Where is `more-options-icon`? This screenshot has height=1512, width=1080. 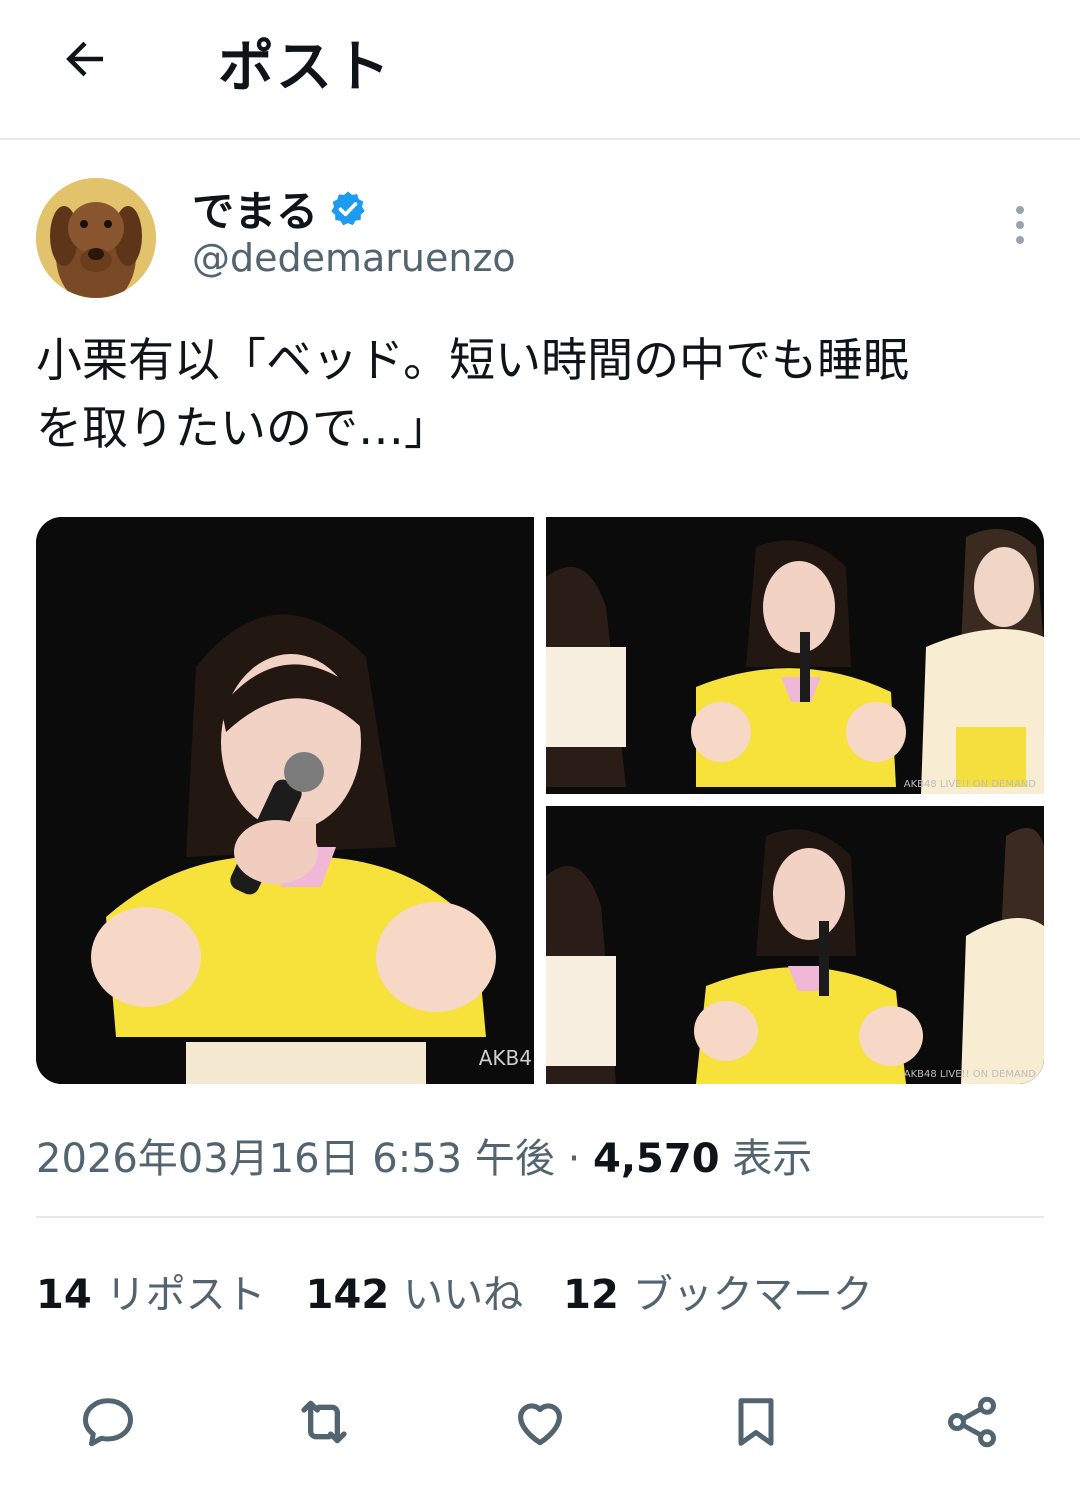 more-options-icon is located at coordinates (1020, 225).